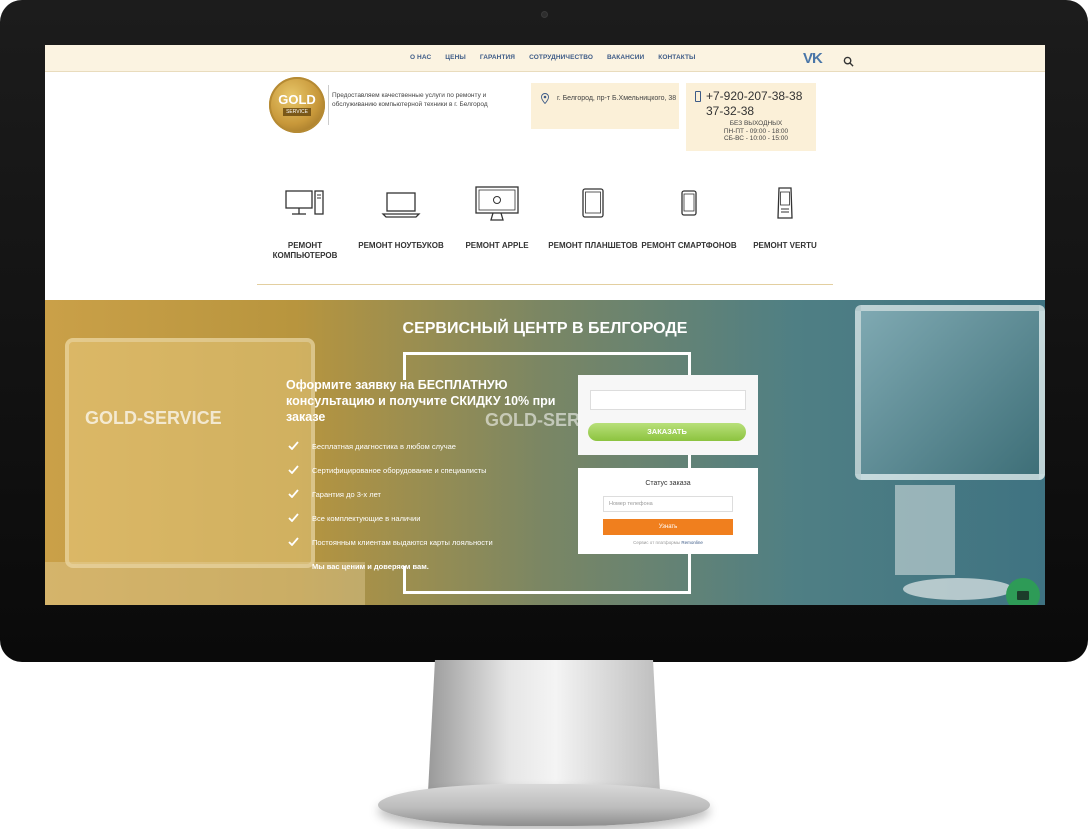 The height and width of the screenshot is (829, 1088). Describe the element at coordinates (190, 453) in the screenshot. I see `hero-background-laptop` at that location.